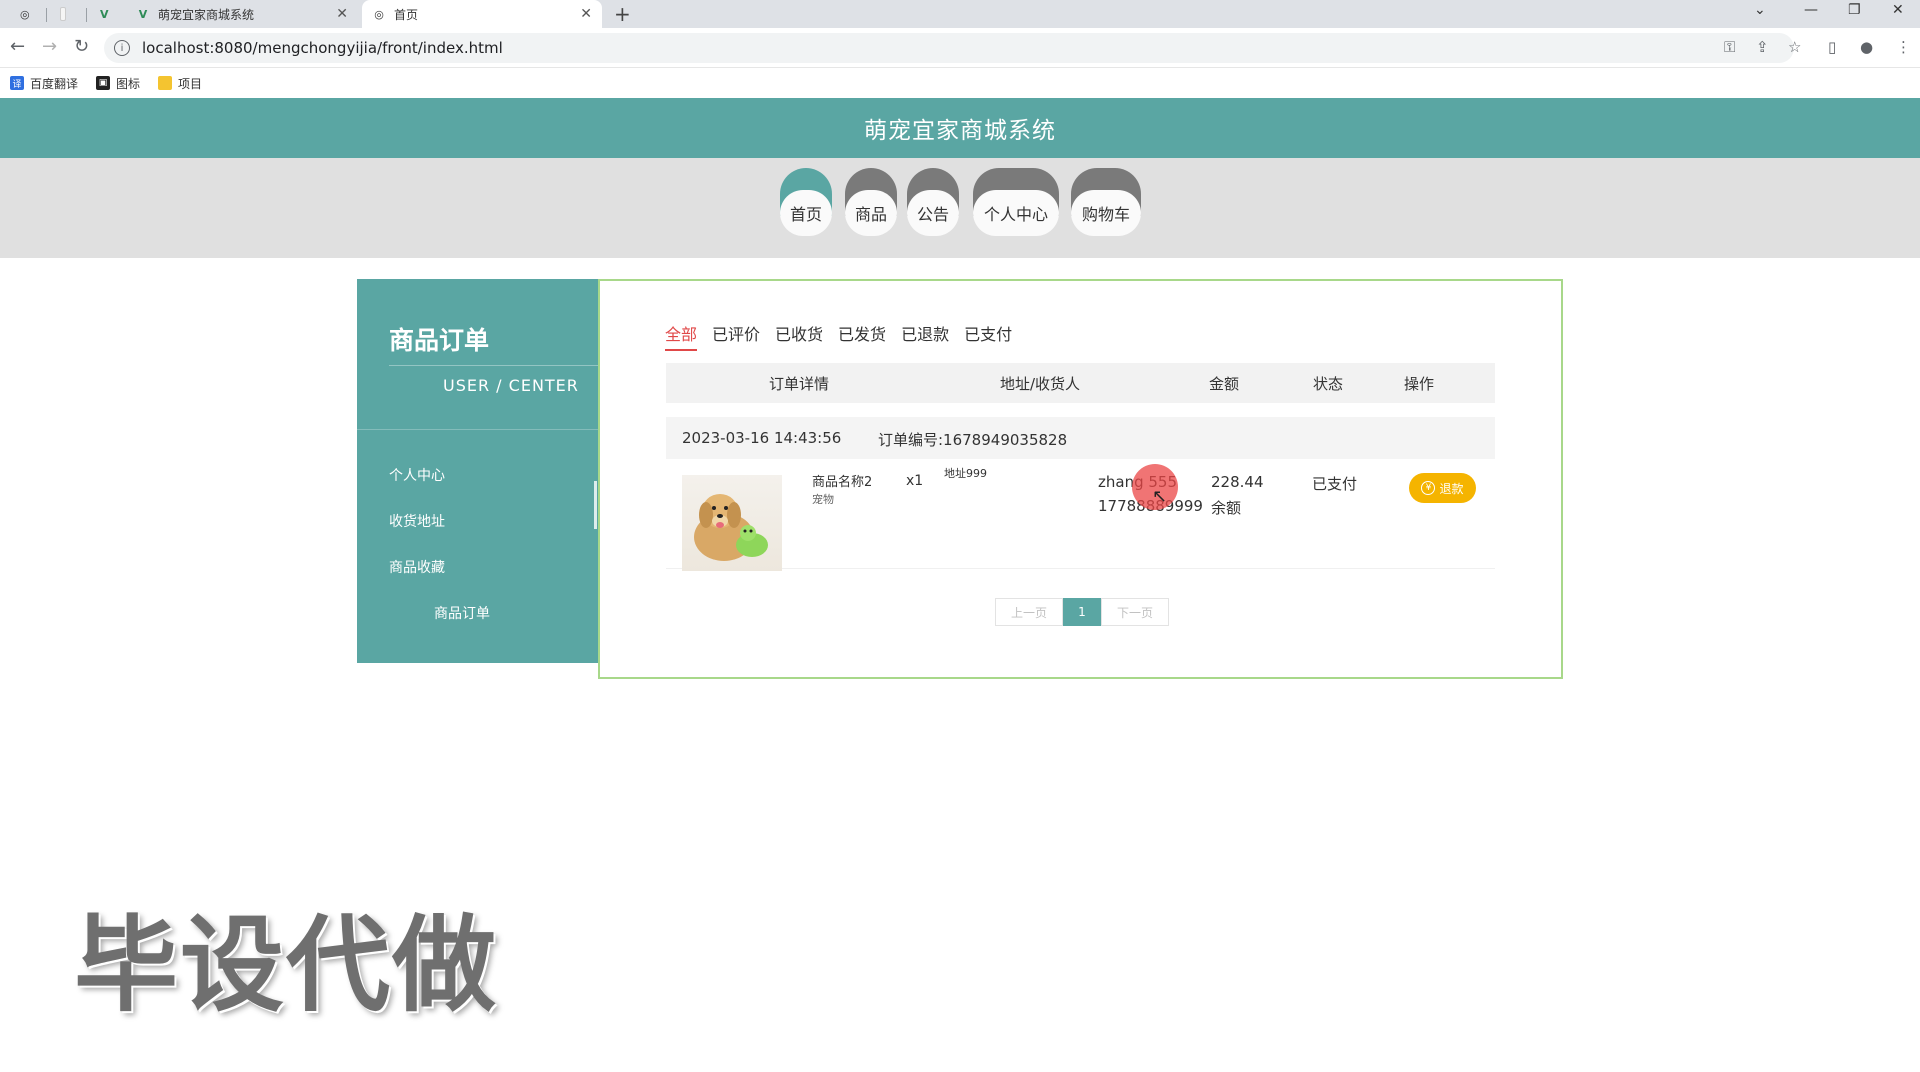 The image size is (1920, 1072). I want to click on nav-notices: 公告, so click(933, 203).